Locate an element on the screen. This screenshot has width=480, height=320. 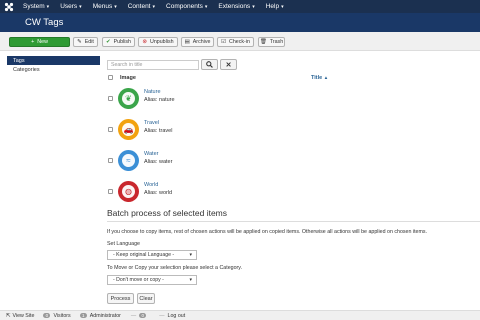
menu-users: Users ▾ is located at coordinates (71, 6).